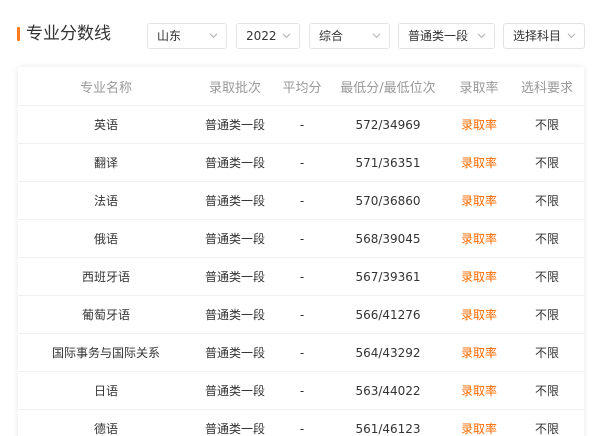 This screenshot has width=600, height=436. I want to click on min-score-cell: 571/36351, so click(388, 162).